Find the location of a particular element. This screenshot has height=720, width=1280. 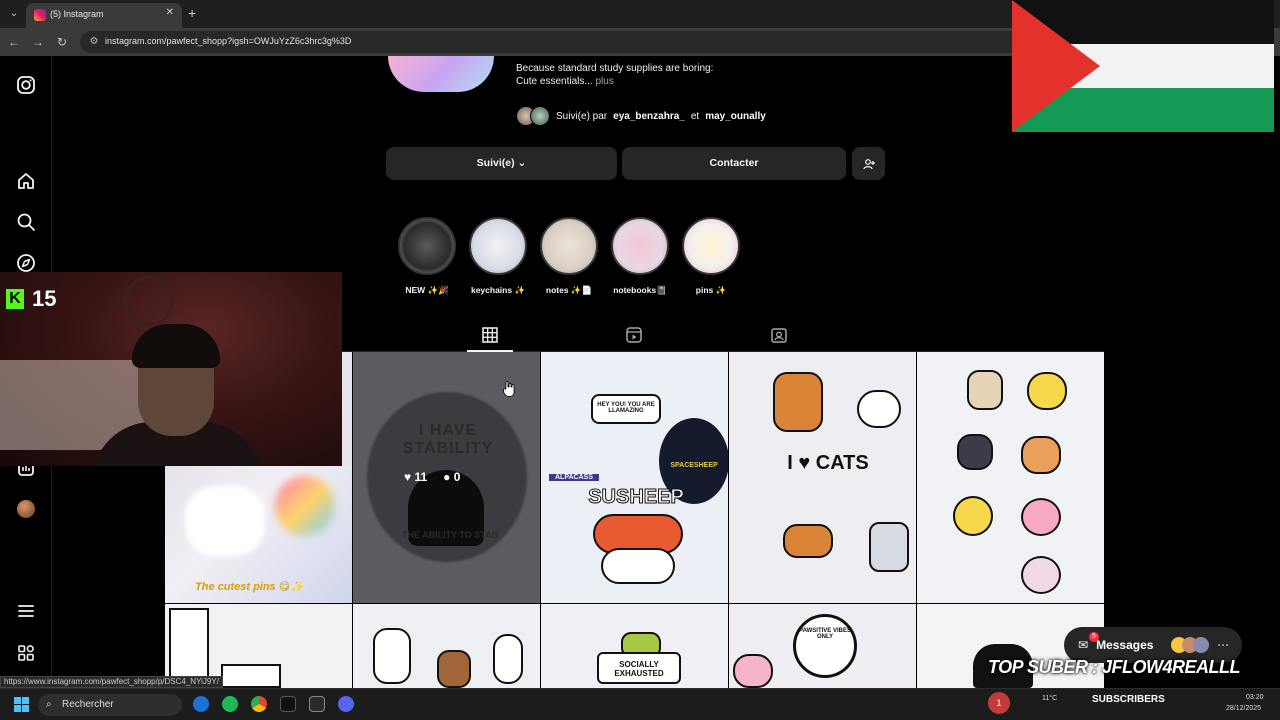

sticker-text: HEY YOU! YOU ARE LLAMAZING is located at coordinates (626, 408).